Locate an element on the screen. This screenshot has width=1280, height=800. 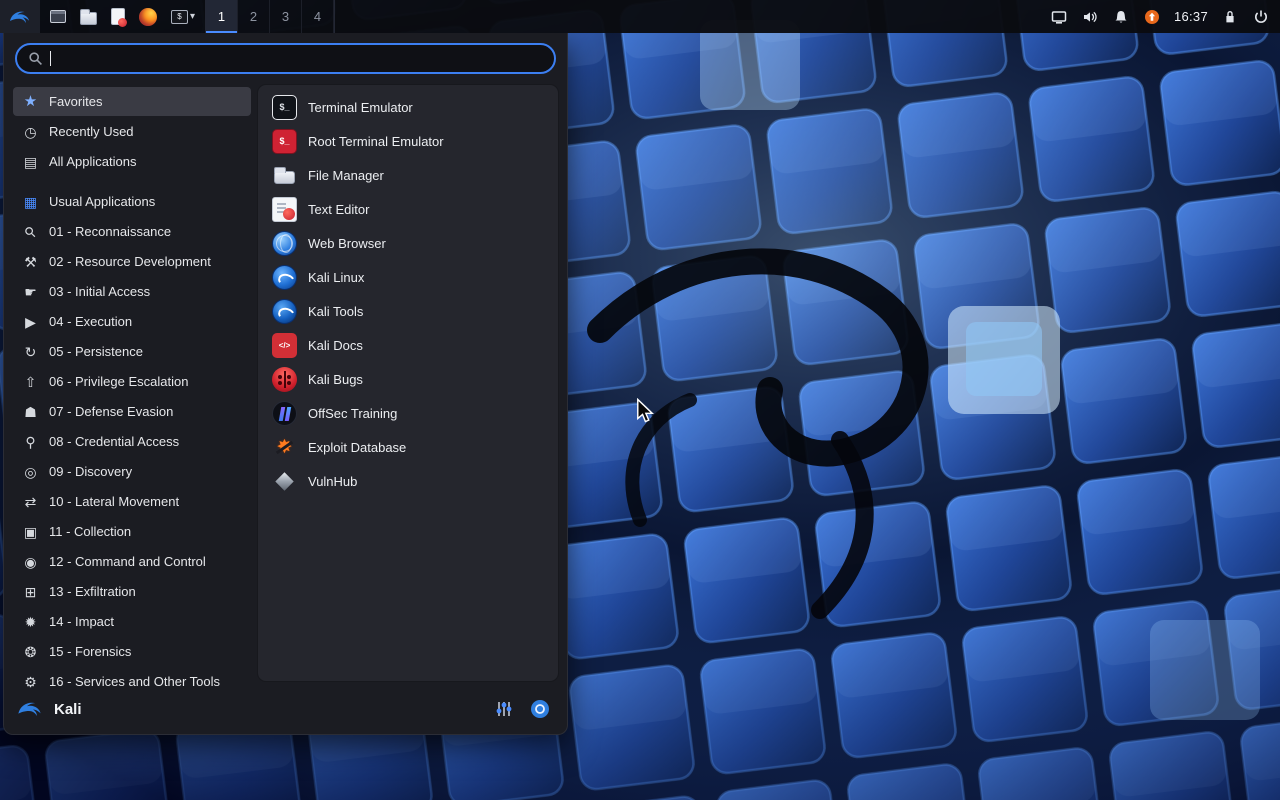
window-icon is located at coordinates (58, 16).